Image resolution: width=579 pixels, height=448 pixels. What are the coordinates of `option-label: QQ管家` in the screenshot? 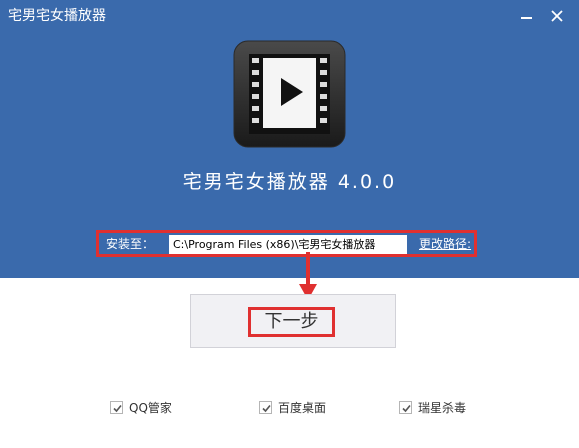 It's located at (150, 408).